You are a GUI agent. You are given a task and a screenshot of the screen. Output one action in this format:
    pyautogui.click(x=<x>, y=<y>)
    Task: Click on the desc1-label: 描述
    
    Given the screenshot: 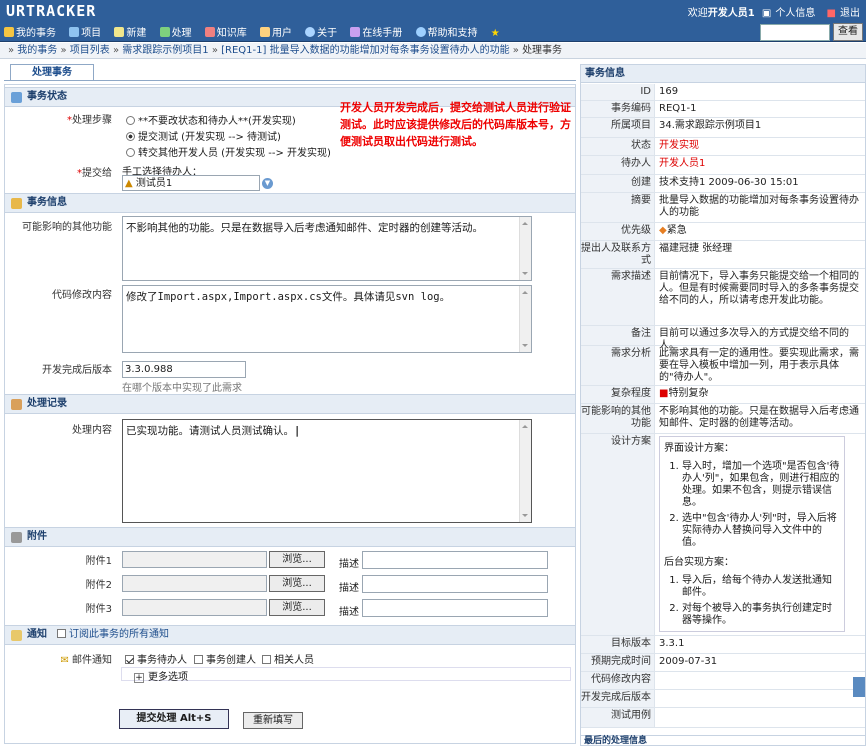 What is the action you would take?
    pyautogui.click(x=349, y=564)
    